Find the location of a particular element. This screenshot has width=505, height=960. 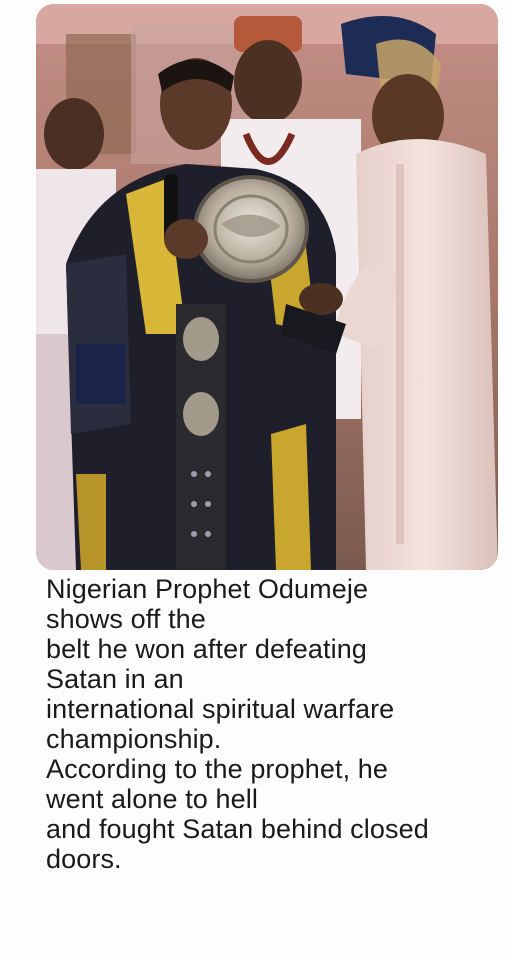

caption-line: shows off the is located at coordinates (126, 619).